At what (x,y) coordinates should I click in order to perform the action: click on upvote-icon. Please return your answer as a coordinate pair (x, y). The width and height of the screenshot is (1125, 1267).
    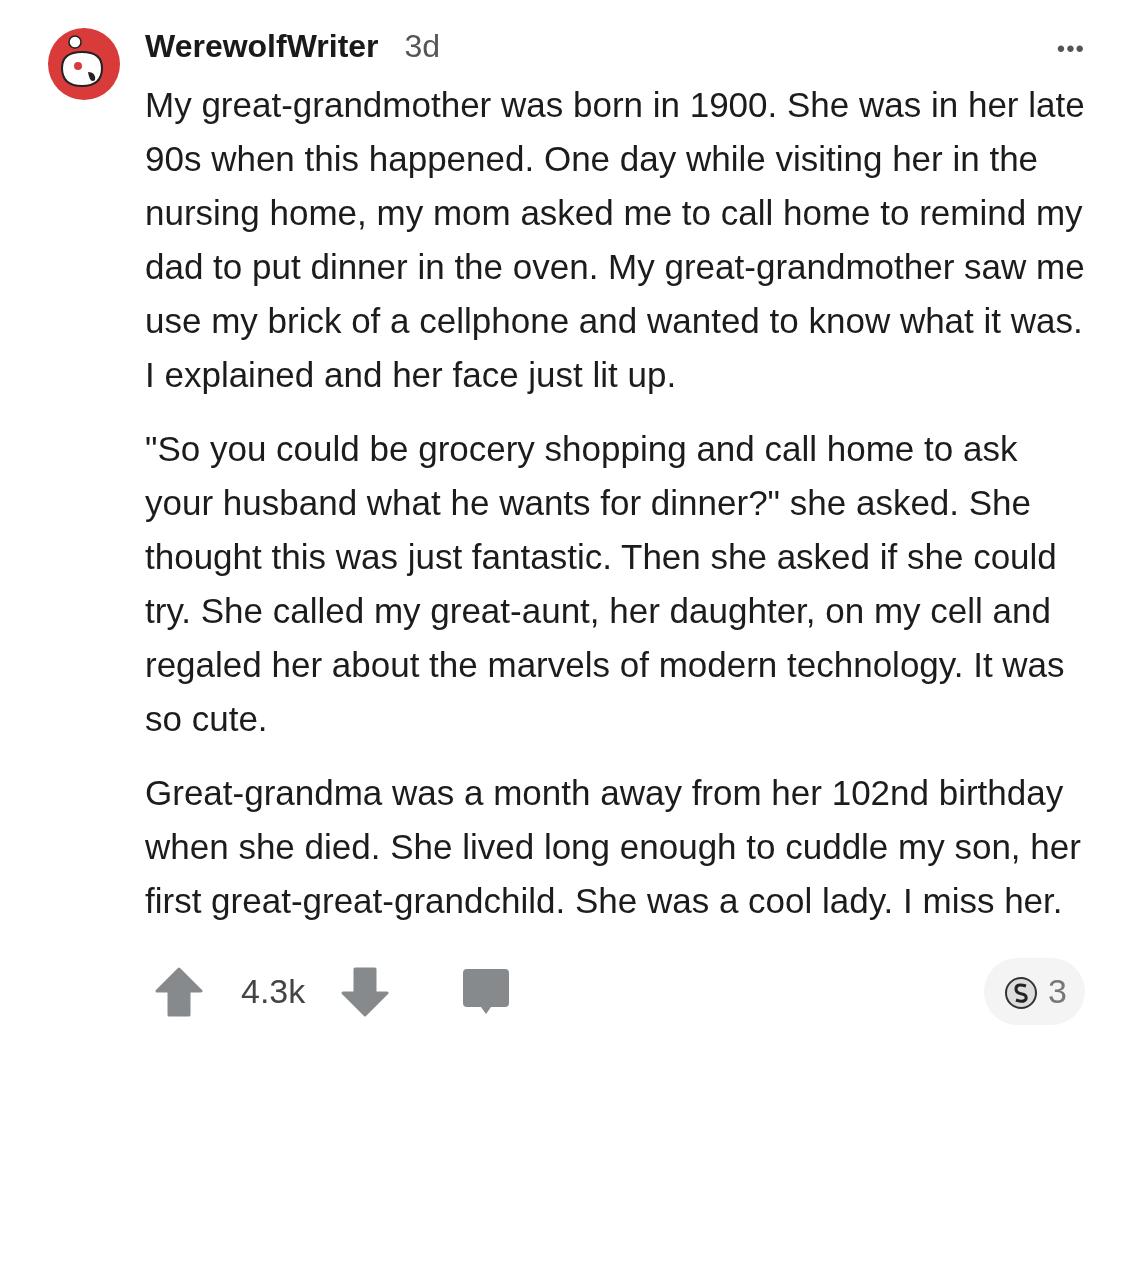
    Looking at the image, I should click on (179, 991).